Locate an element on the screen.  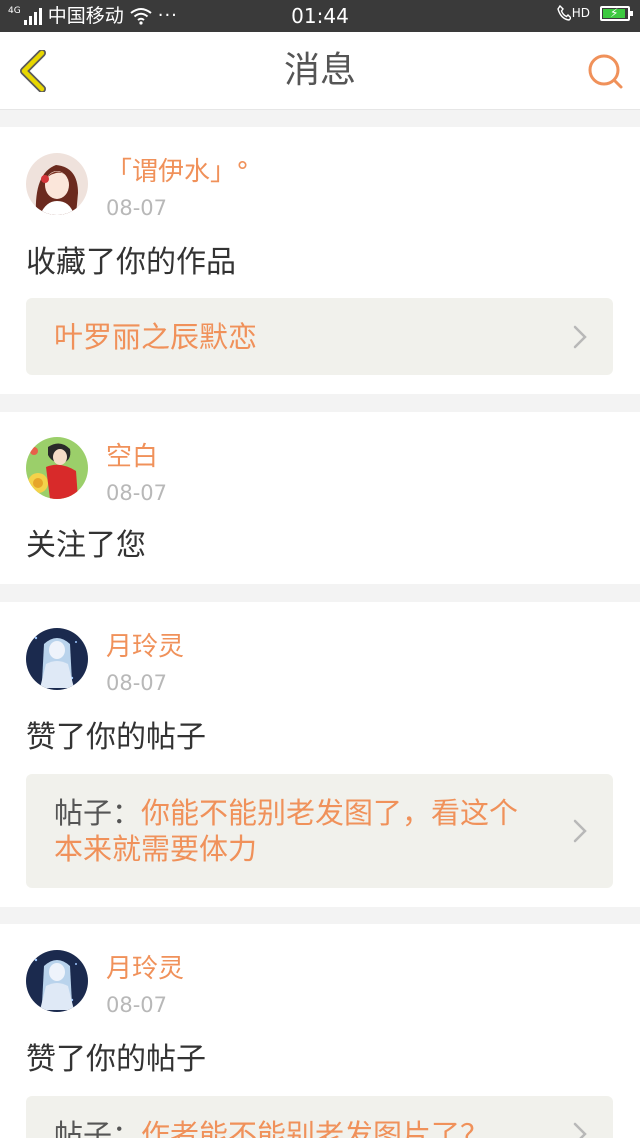
status-bar: 4G 中国移动 ··· 01:44 HD ⚡ is located at coordinates (320, 16).